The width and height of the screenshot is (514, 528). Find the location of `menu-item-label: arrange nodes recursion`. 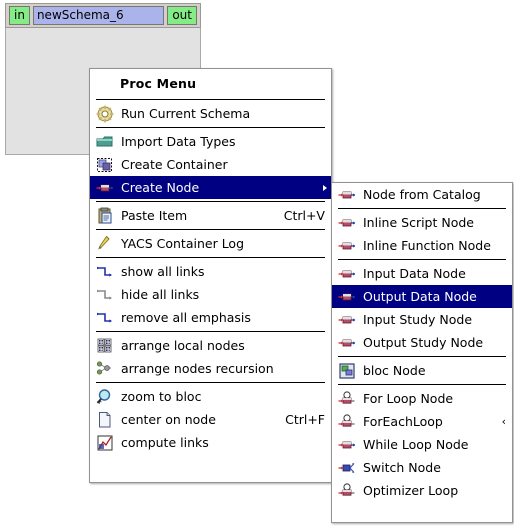

menu-item-label: arrange nodes recursion is located at coordinates (197, 368).